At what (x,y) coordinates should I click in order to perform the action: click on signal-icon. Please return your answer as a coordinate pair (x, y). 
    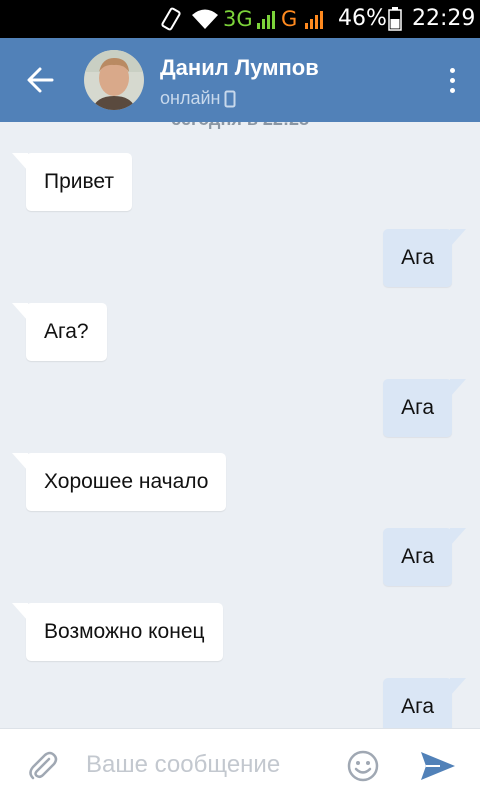
    Looking at the image, I should click on (267, 19).